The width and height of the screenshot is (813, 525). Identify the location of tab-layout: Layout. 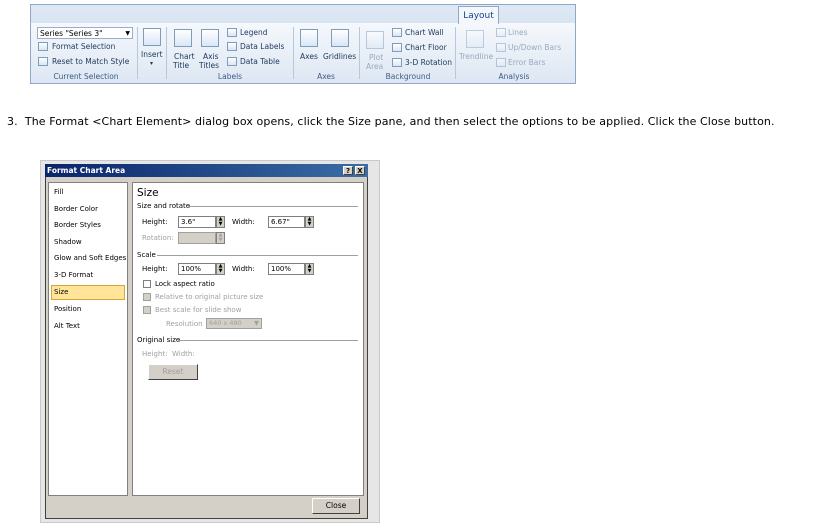
(478, 15).